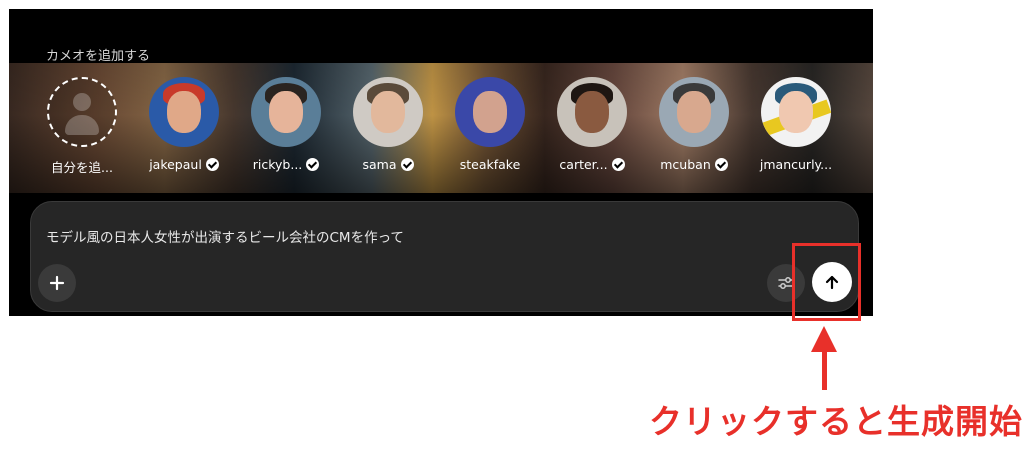  What do you see at coordinates (379, 164) in the screenshot?
I see `cameo-label: sama` at bounding box center [379, 164].